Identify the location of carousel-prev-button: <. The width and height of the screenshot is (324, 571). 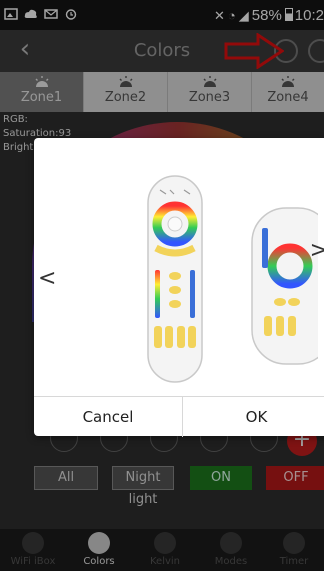
(47, 278).